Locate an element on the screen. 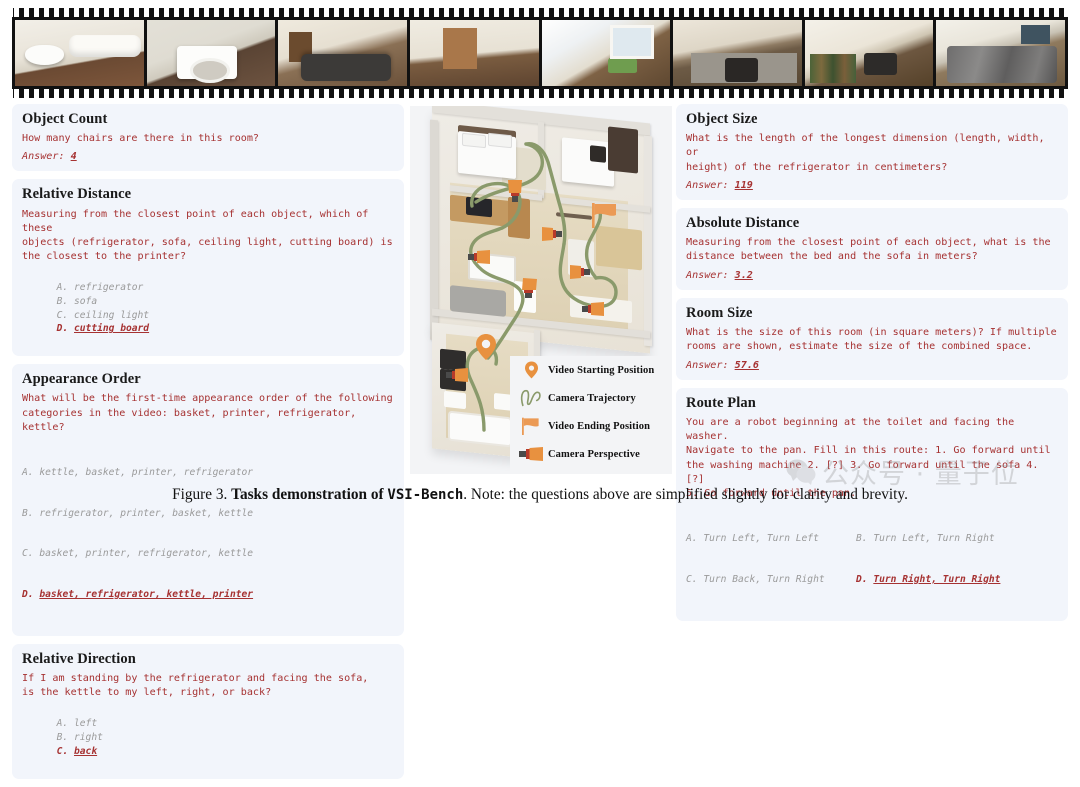  caption-bold-lead: Tasks demonstration of is located at coordinates (307, 494).